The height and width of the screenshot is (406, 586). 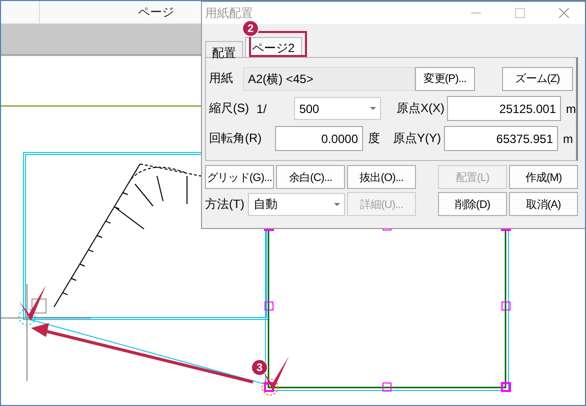 I want to click on method-dropdown: 自動, so click(x=296, y=204).